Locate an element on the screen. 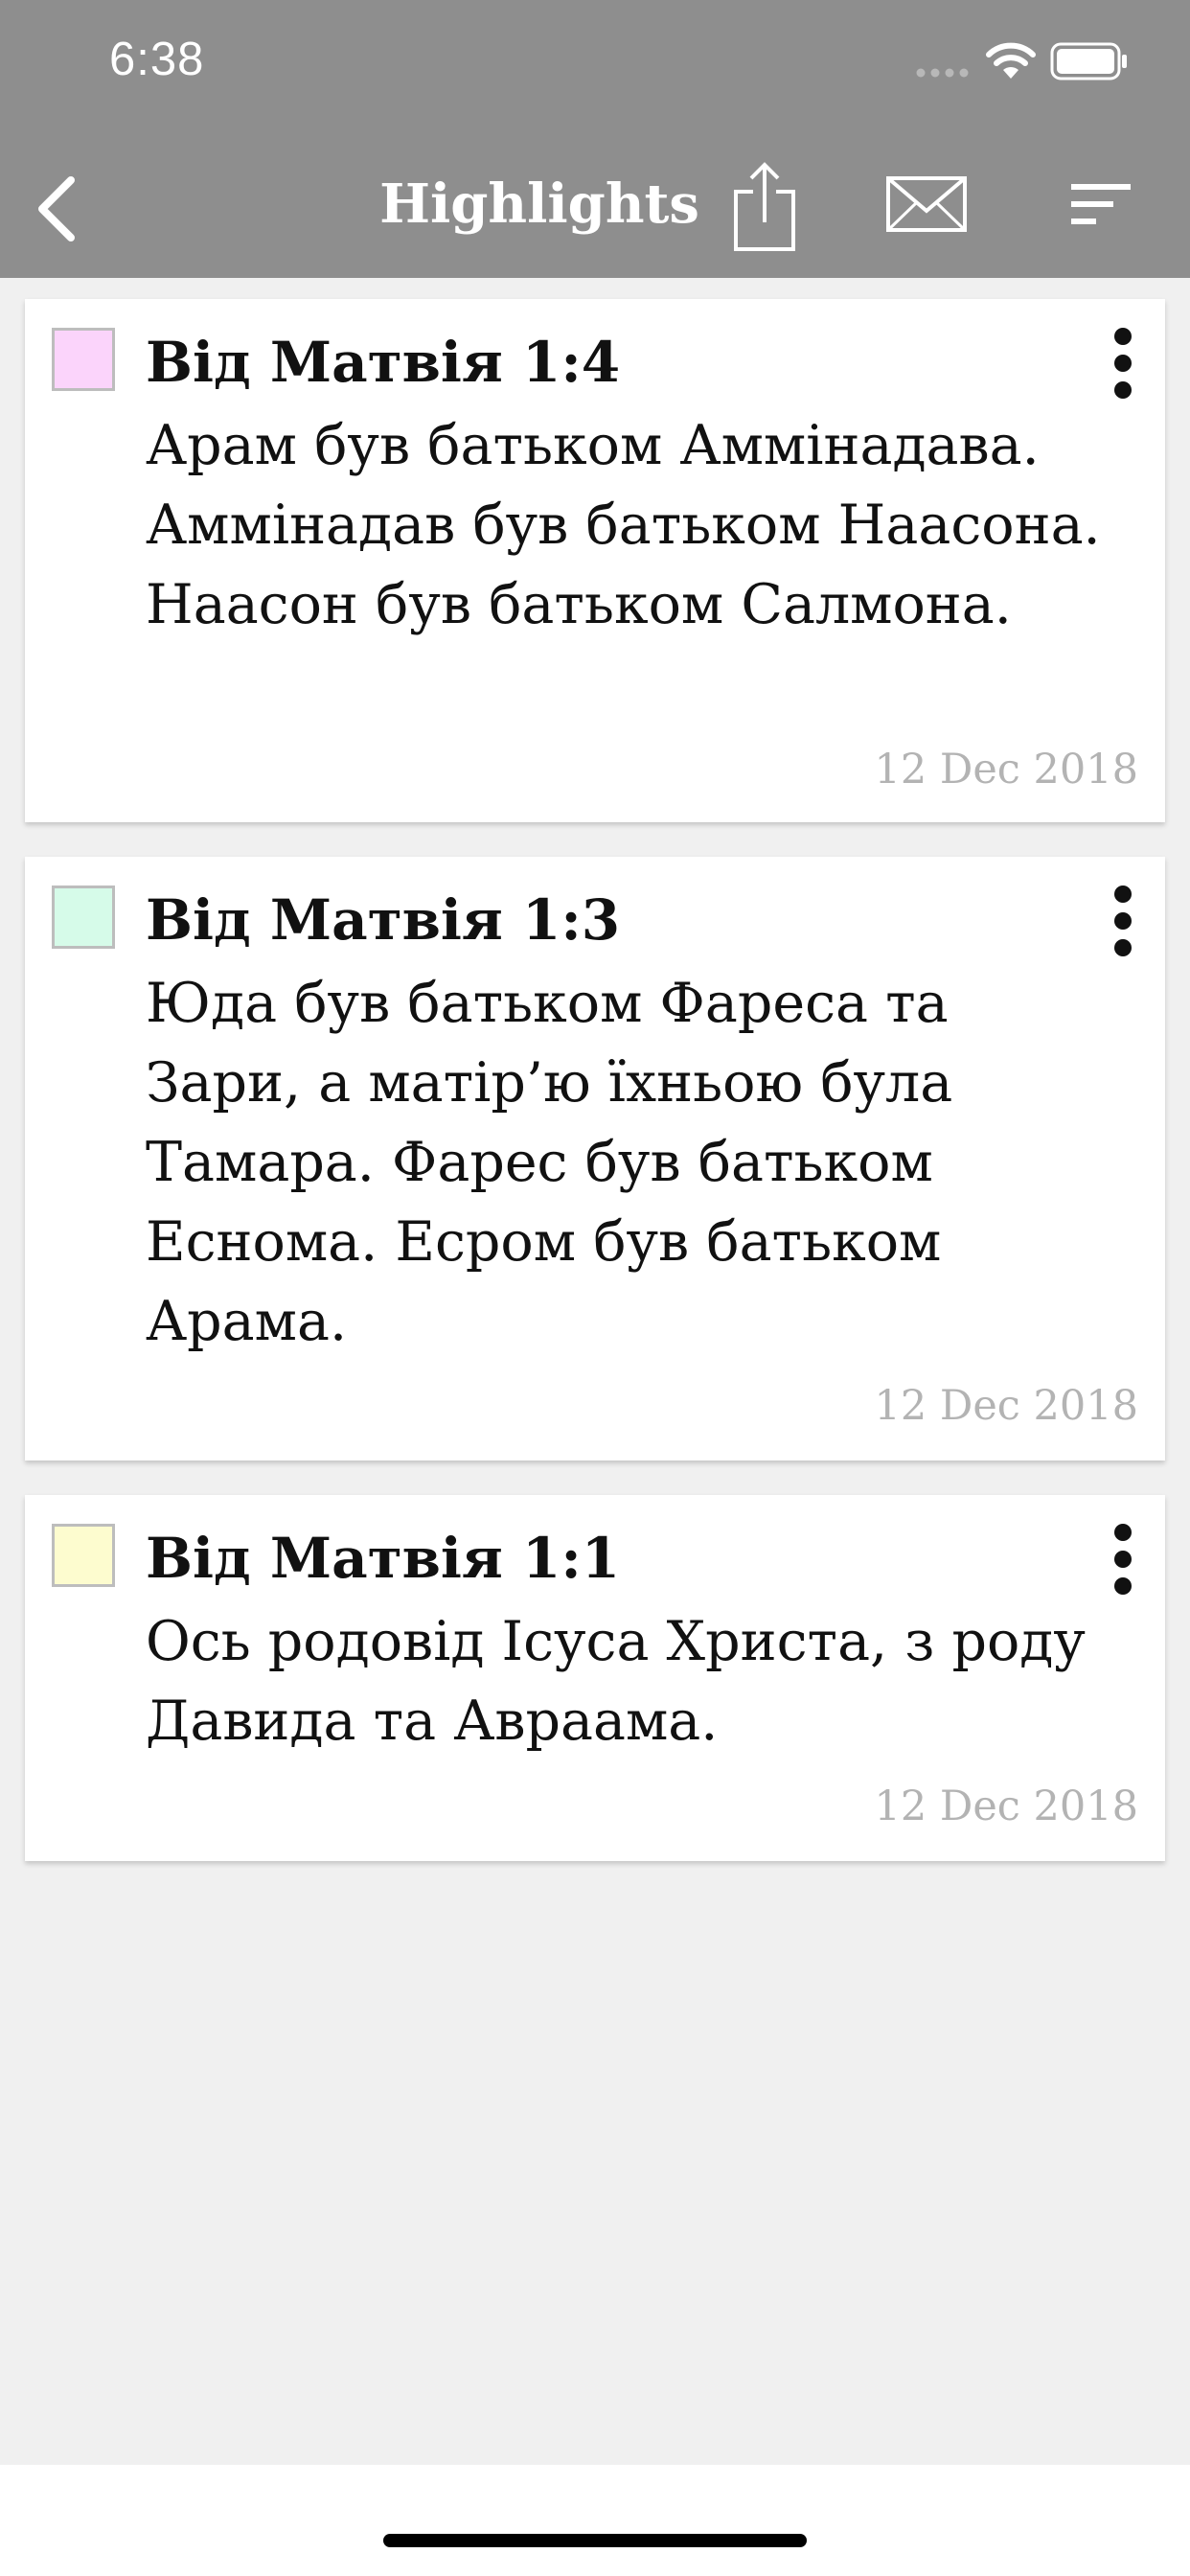 This screenshot has width=1190, height=2576. home-indicator is located at coordinates (595, 2540).